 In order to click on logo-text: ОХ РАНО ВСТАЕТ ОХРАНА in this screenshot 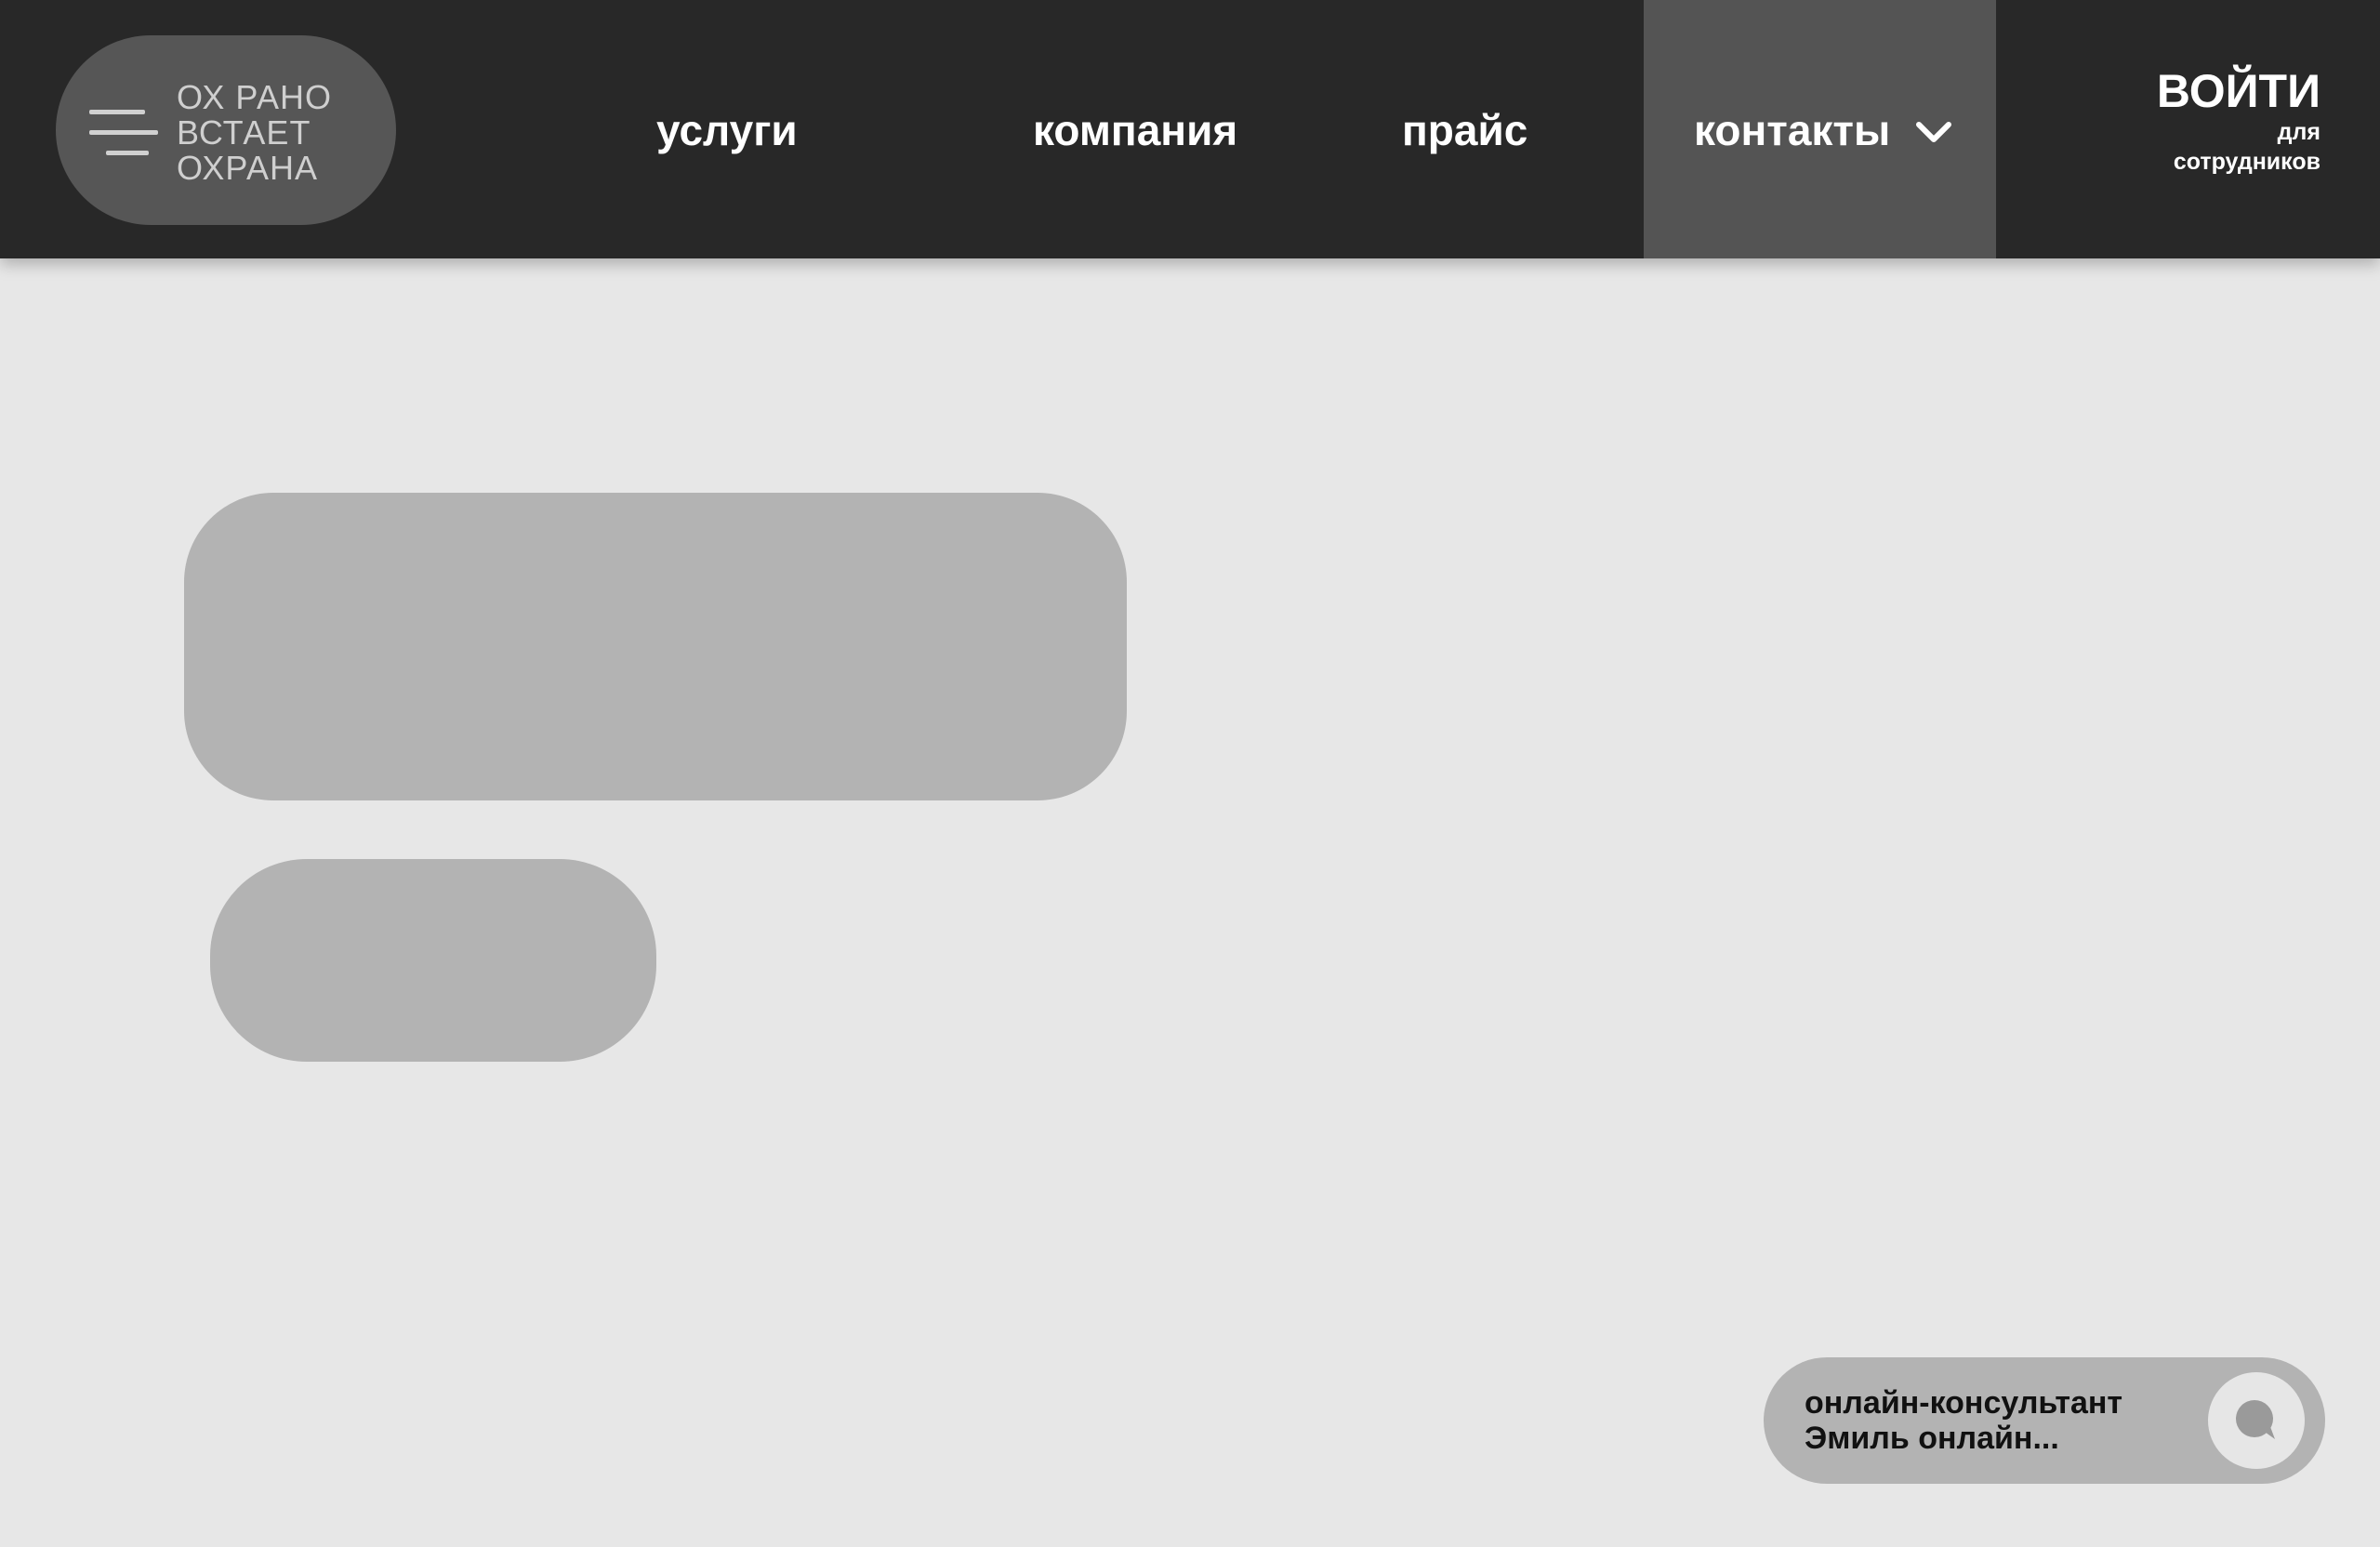, I will do `click(254, 133)`.